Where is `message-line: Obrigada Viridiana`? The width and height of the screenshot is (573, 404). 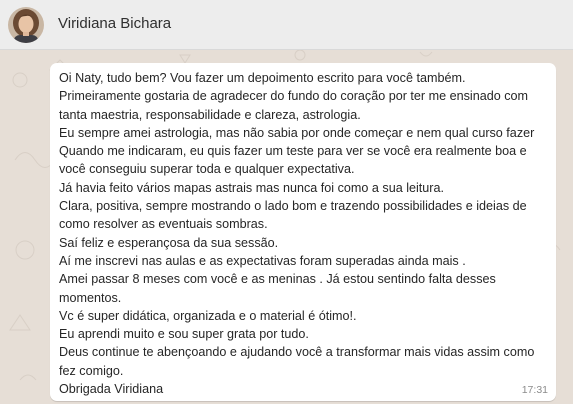 message-line: Obrigada Viridiana is located at coordinates (111, 389).